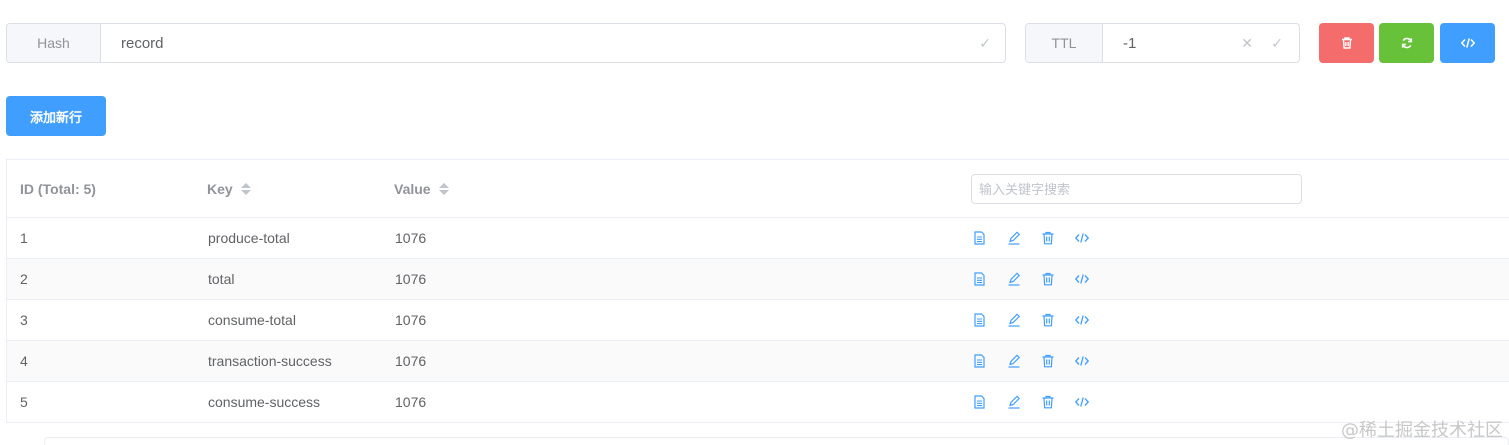  What do you see at coordinates (758, 402) in the screenshot?
I see `table-row: 5 consume-success 1076` at bounding box center [758, 402].